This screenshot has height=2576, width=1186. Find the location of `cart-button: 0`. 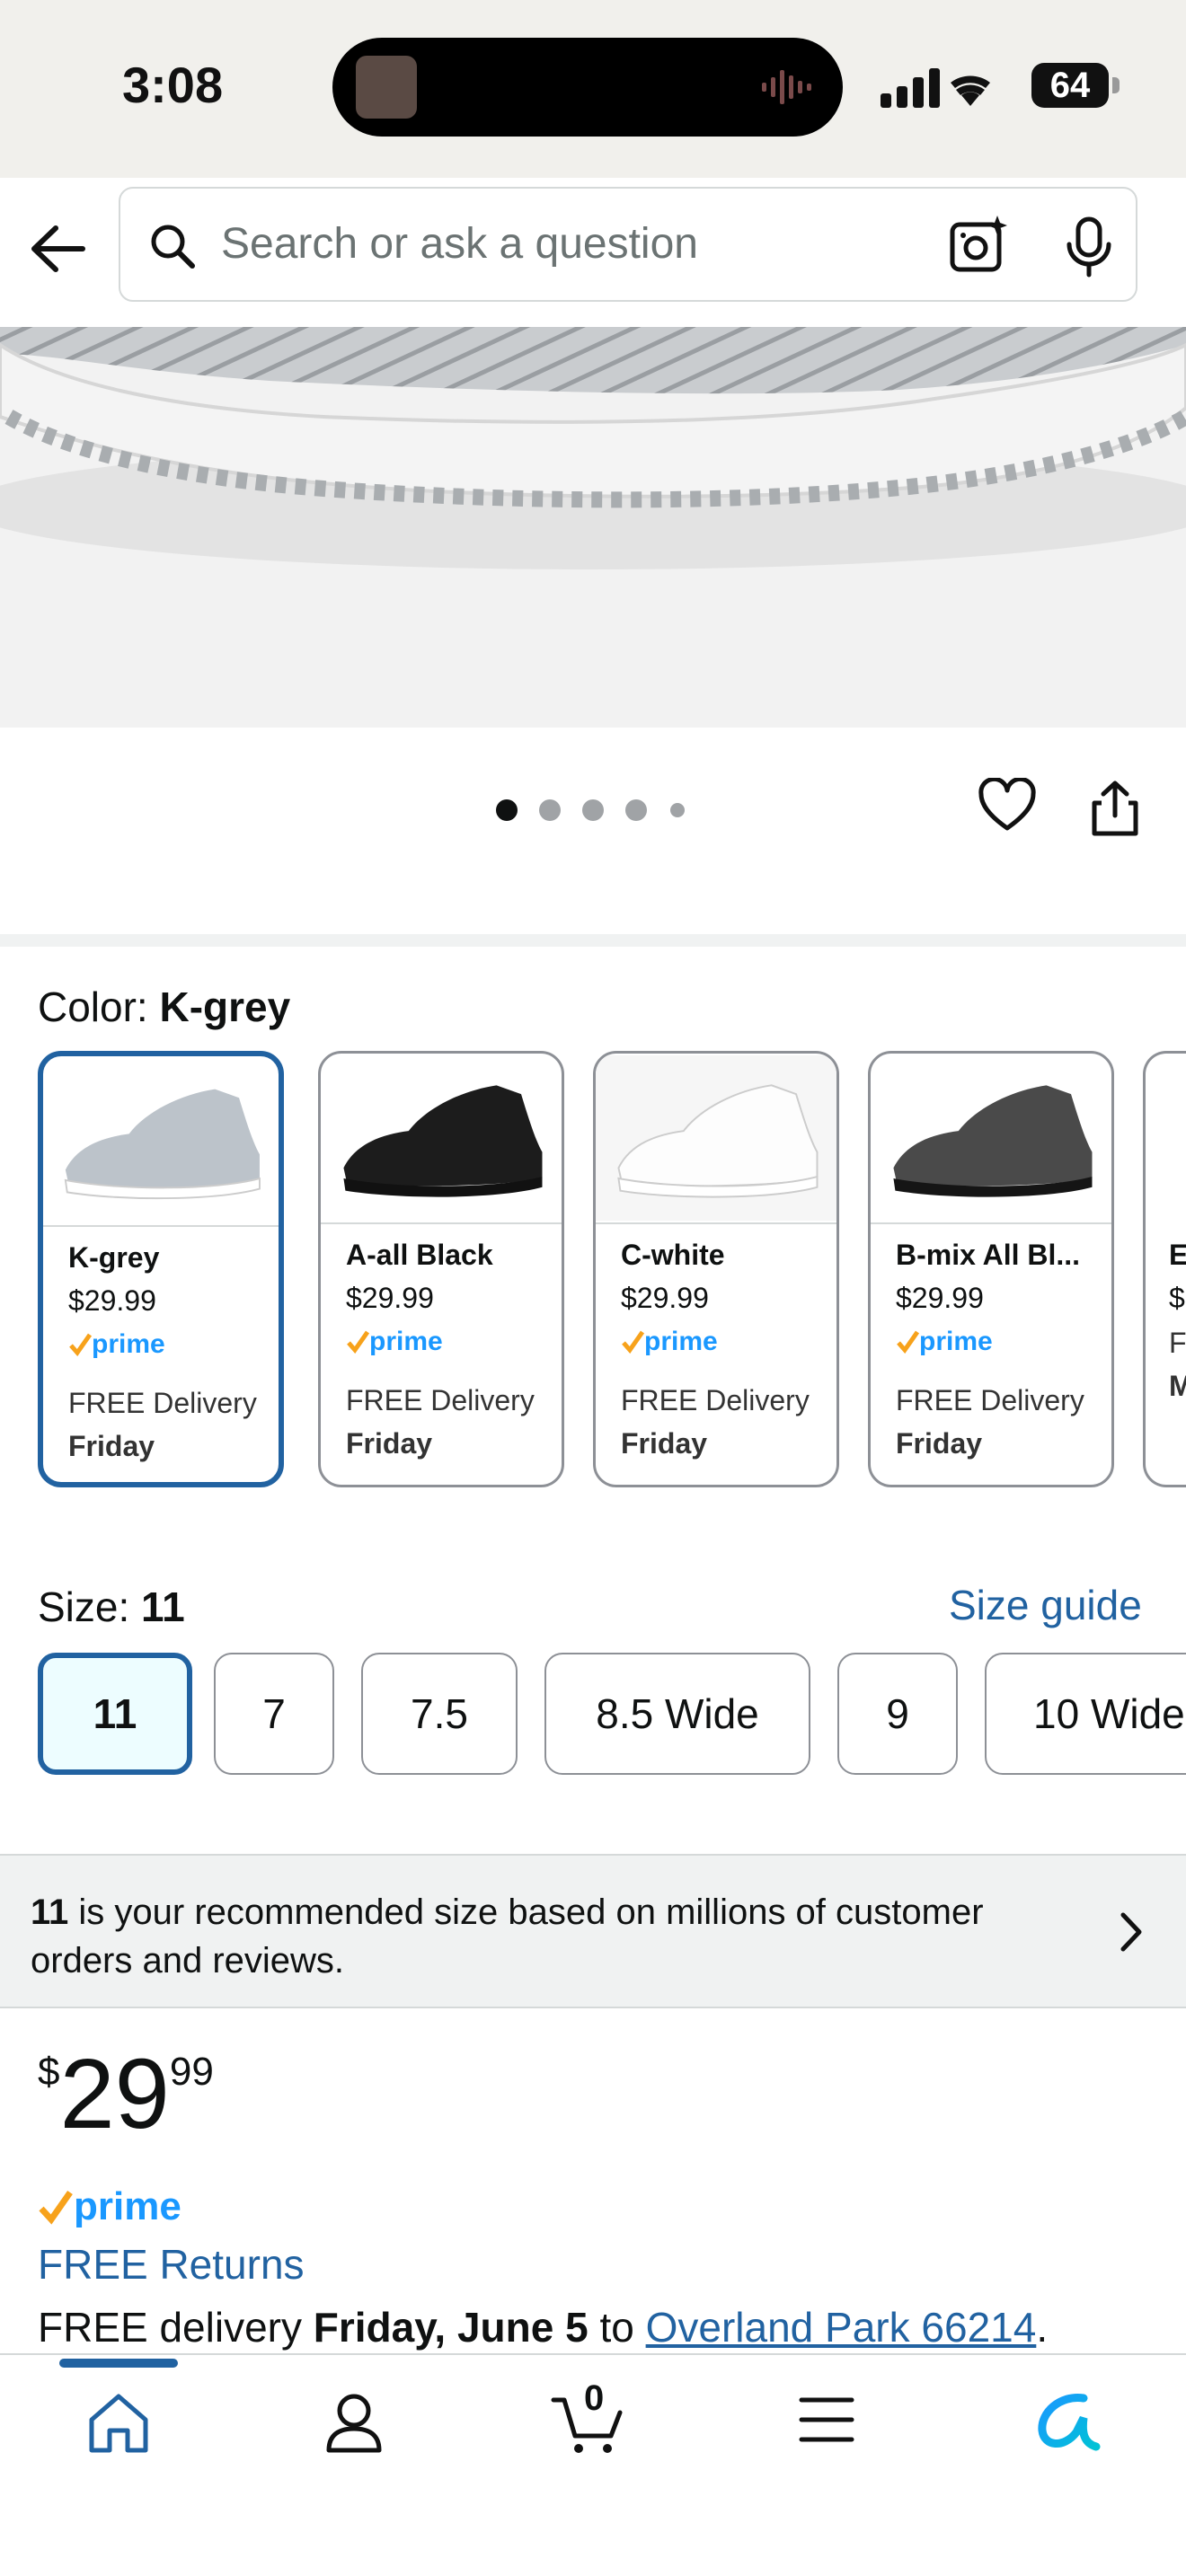

cart-button: 0 is located at coordinates (587, 2420).